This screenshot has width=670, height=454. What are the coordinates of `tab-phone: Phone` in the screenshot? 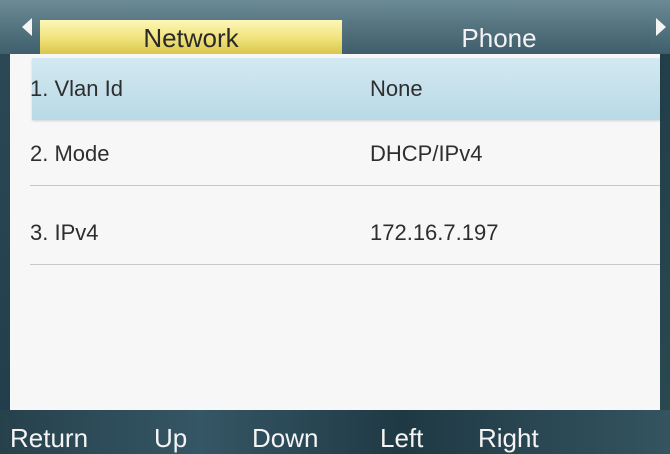 It's located at (499, 37).